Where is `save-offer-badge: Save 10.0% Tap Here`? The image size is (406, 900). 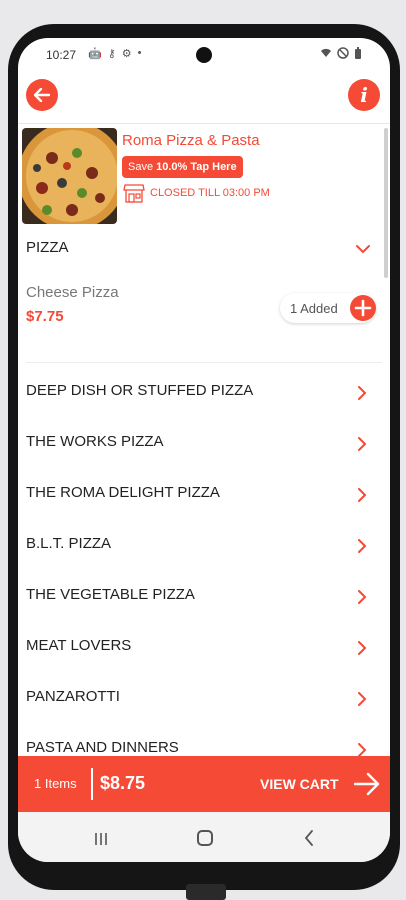 save-offer-badge: Save 10.0% Tap Here is located at coordinates (182, 167).